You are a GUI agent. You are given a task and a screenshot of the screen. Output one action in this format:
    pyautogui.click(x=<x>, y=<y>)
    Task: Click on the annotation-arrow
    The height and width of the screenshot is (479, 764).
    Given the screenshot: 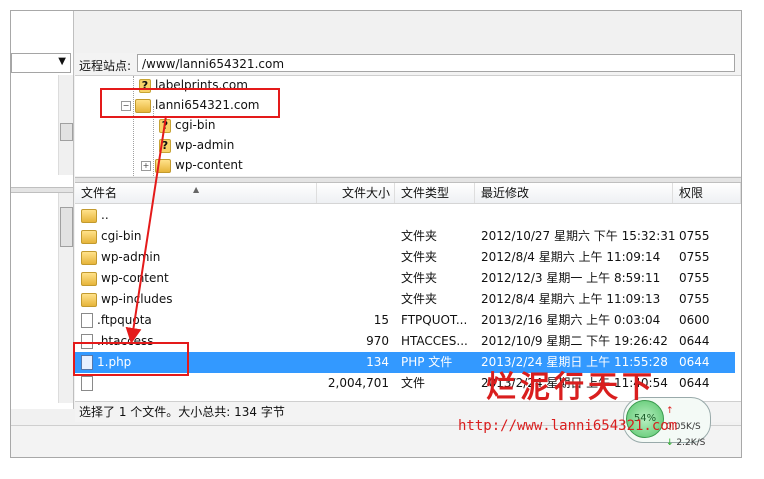 What is the action you would take?
    pyautogui.click(x=146, y=229)
    